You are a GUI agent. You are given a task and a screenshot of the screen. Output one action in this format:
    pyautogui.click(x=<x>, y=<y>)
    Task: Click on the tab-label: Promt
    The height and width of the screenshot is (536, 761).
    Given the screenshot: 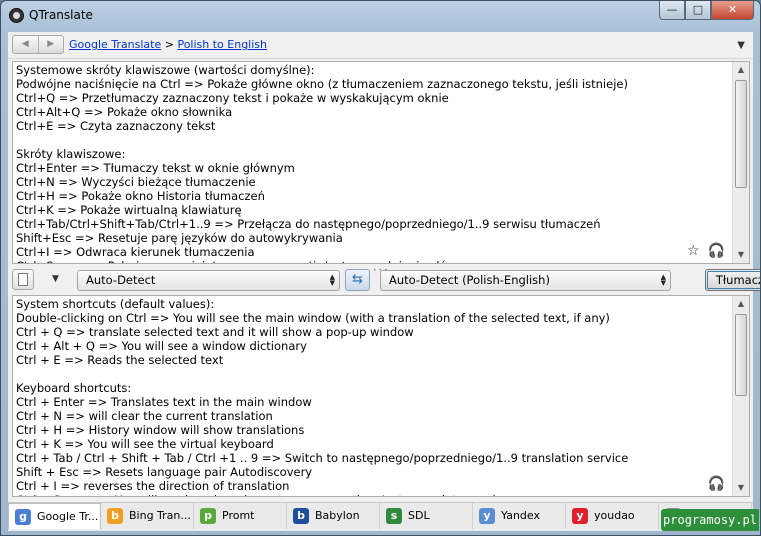 What is the action you would take?
    pyautogui.click(x=238, y=515)
    